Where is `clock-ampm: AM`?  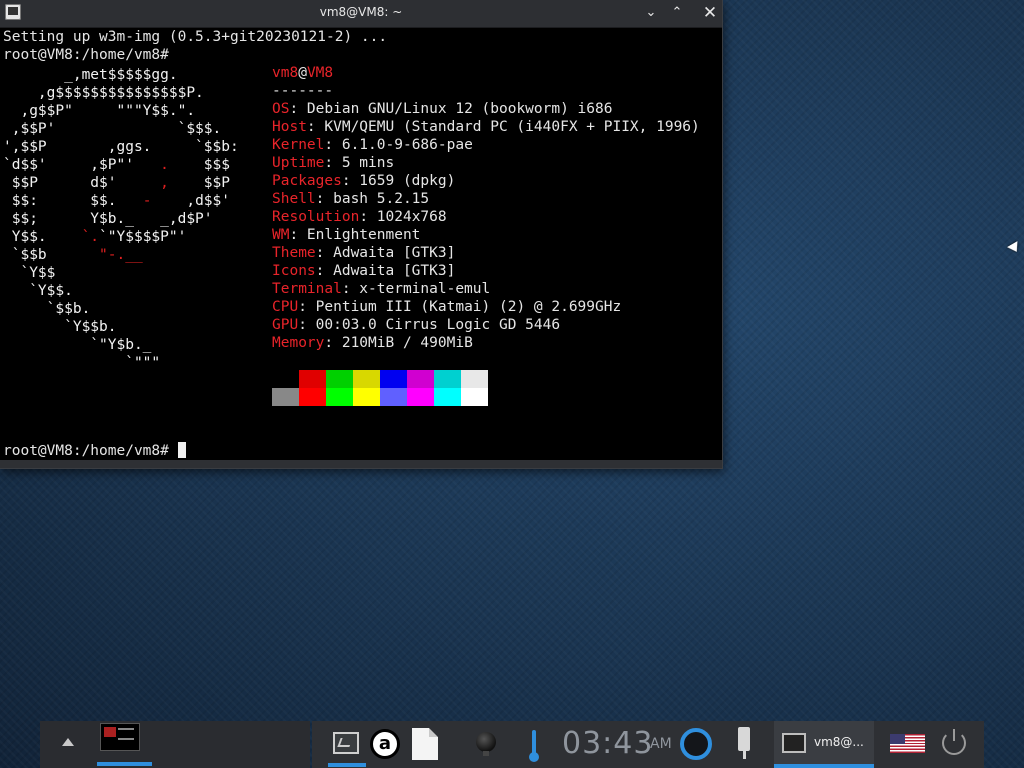 clock-ampm: AM is located at coordinates (661, 744).